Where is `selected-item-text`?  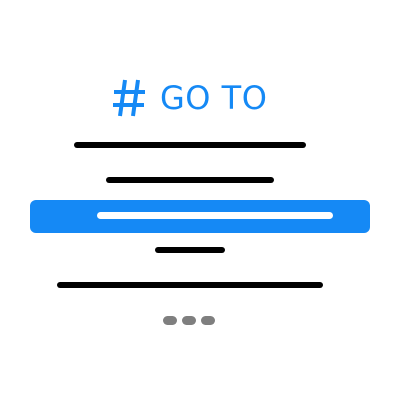 selected-item-text is located at coordinates (215, 215).